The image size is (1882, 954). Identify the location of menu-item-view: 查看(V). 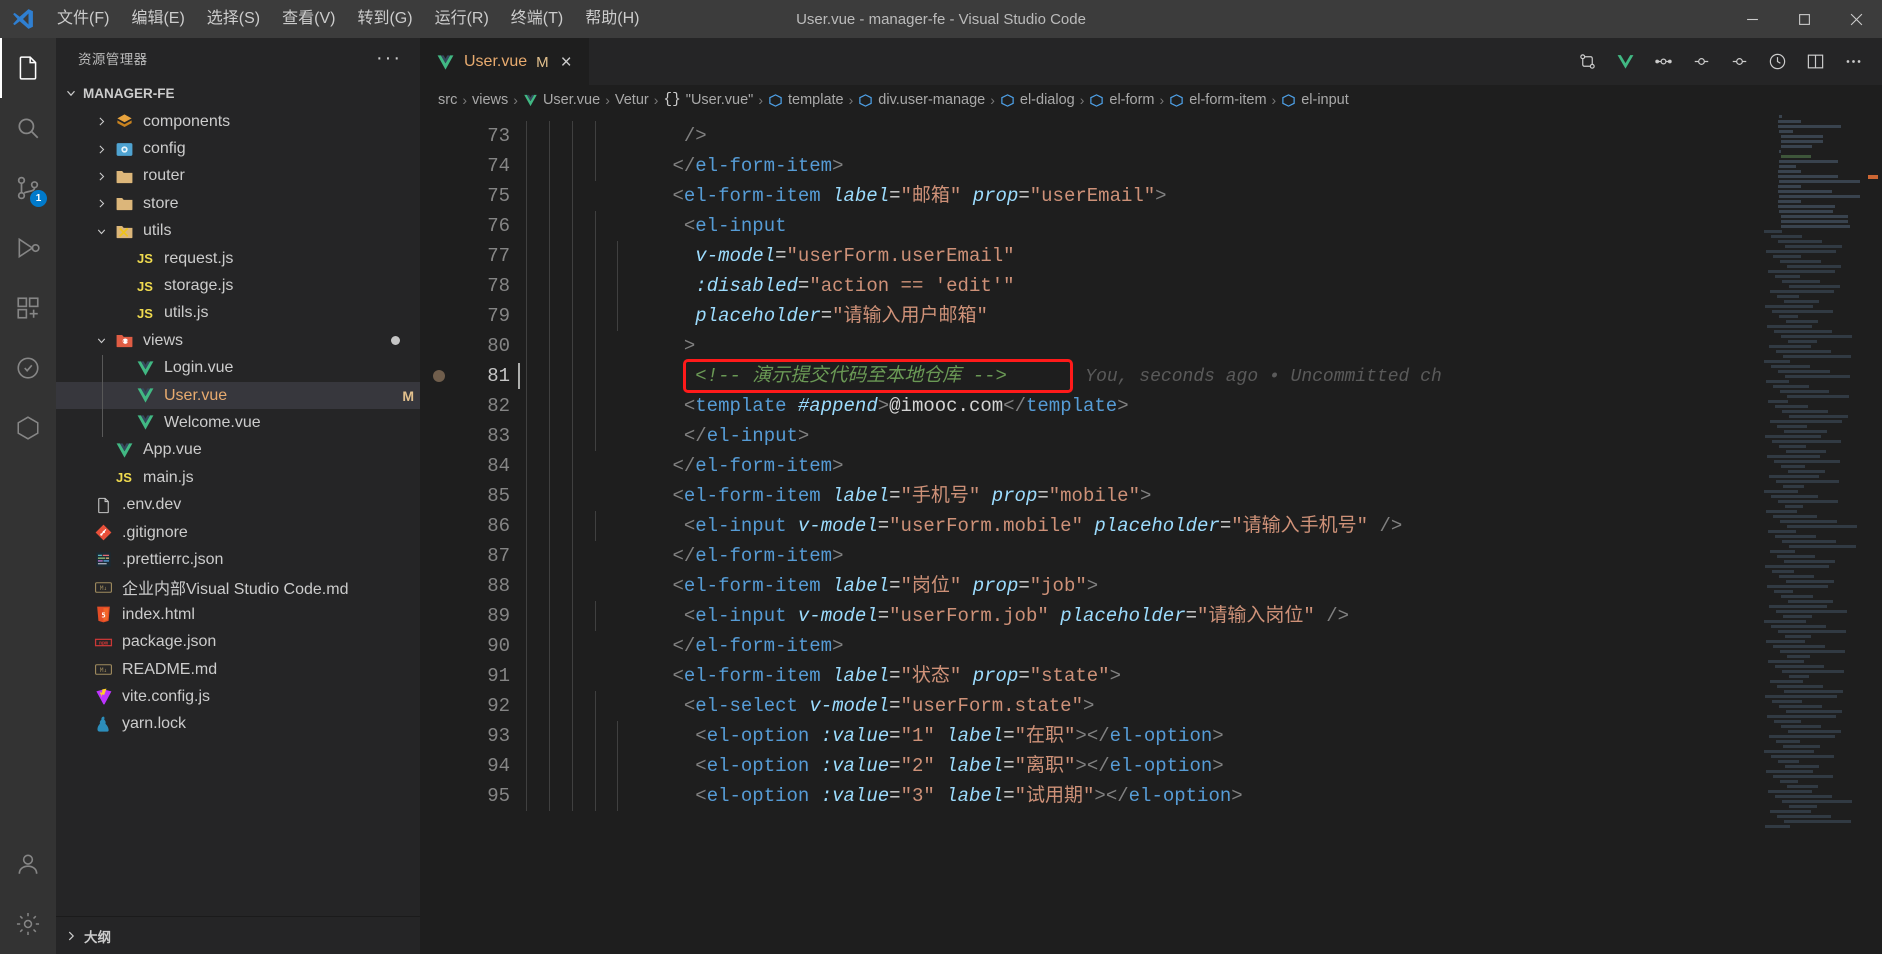
(308, 19).